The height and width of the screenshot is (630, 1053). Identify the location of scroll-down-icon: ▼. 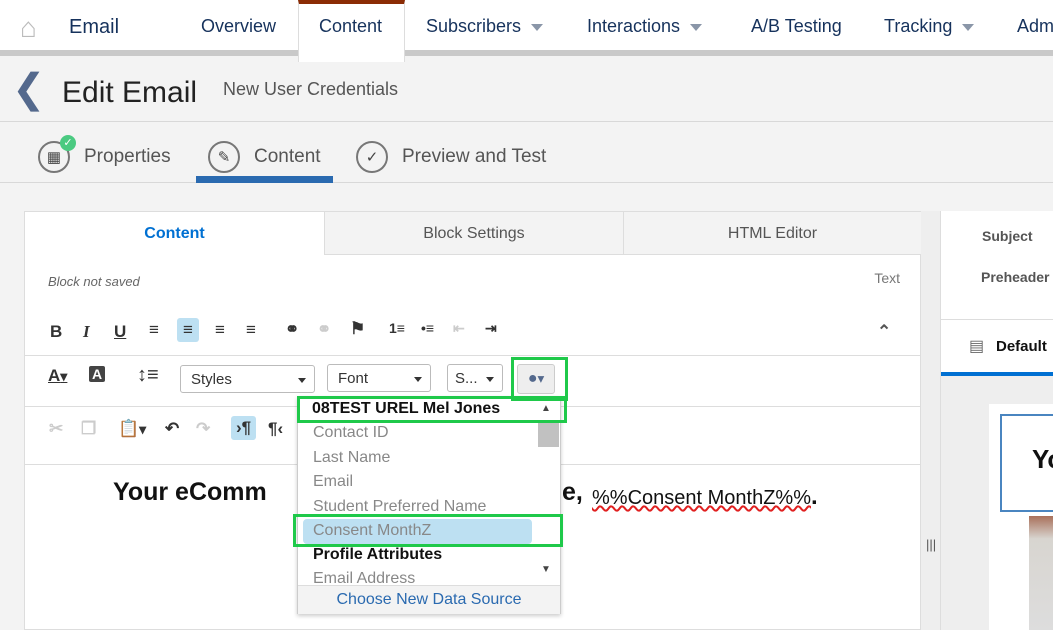
(546, 569).